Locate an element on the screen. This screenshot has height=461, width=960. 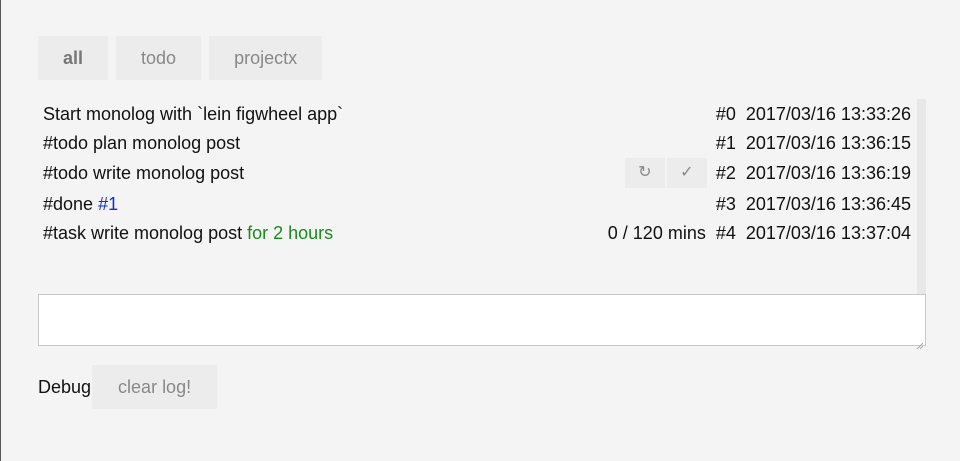
log-entry-text: Start monolog with `lein figwheel app` is located at coordinates (193, 113).